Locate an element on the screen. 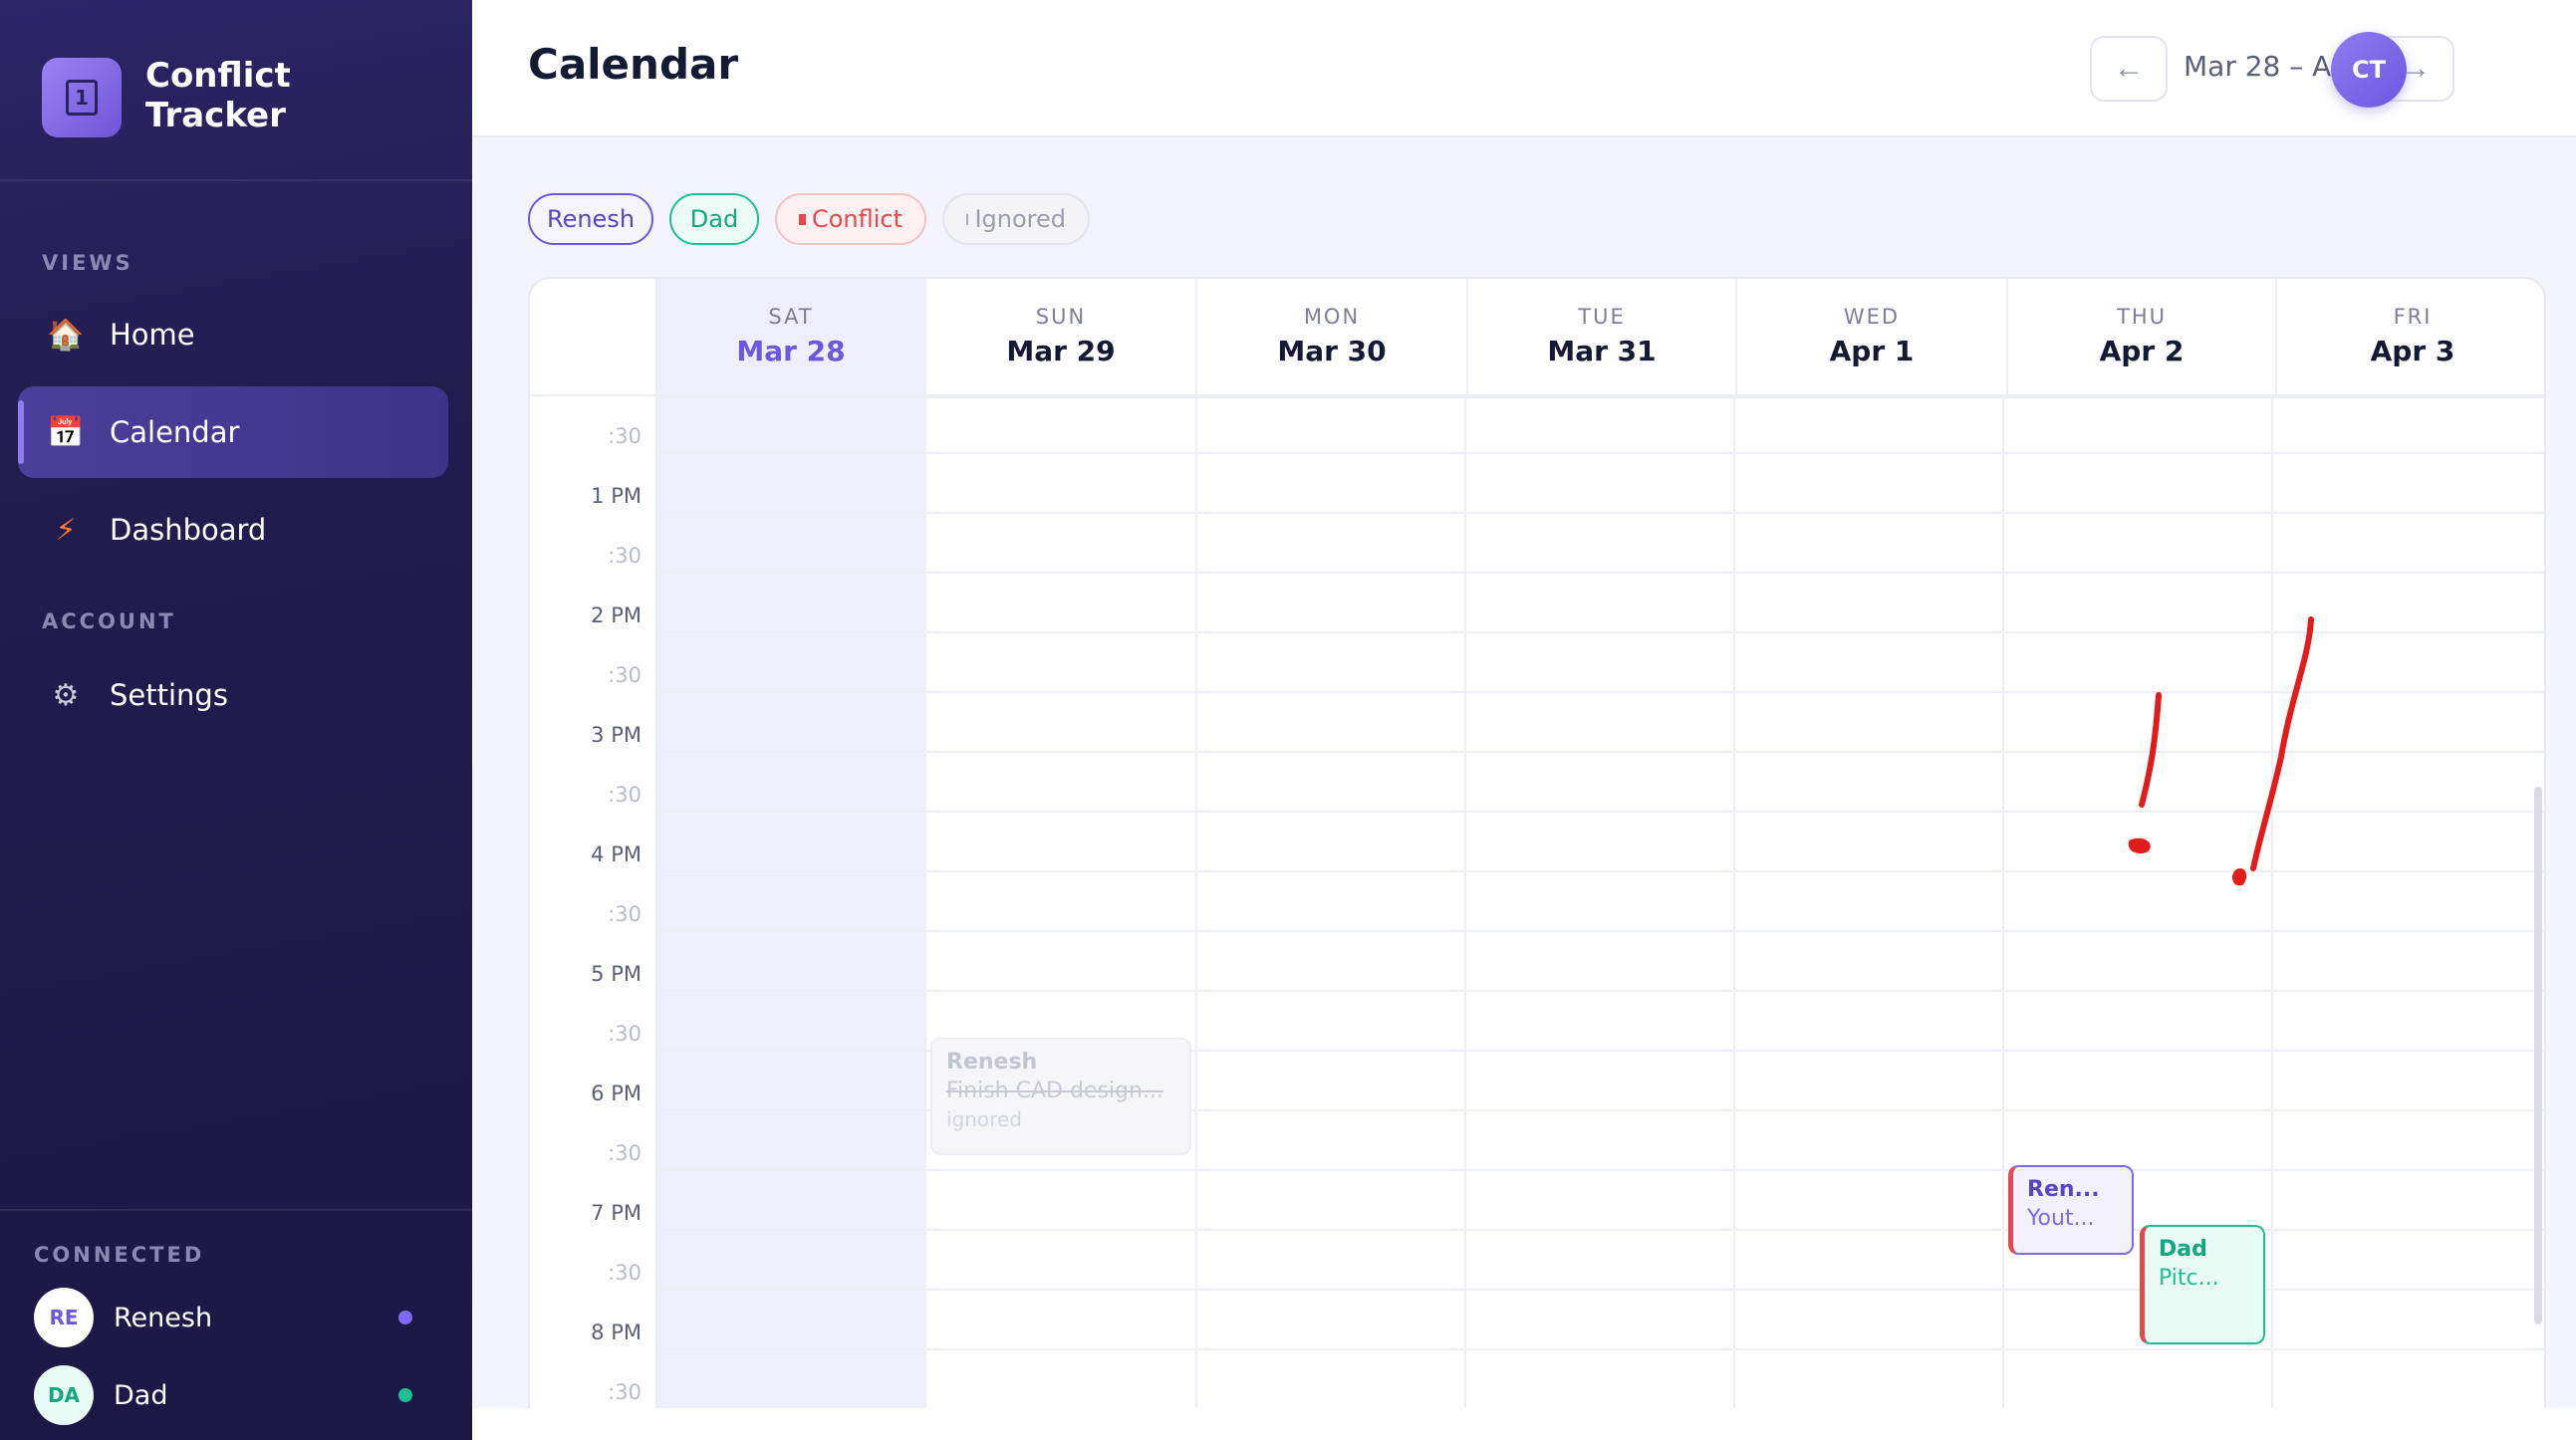 The height and width of the screenshot is (1440, 2576). filter-chip-label: Dad is located at coordinates (714, 219).